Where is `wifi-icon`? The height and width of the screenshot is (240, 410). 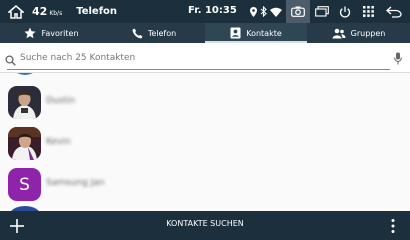 wifi-icon is located at coordinates (276, 11).